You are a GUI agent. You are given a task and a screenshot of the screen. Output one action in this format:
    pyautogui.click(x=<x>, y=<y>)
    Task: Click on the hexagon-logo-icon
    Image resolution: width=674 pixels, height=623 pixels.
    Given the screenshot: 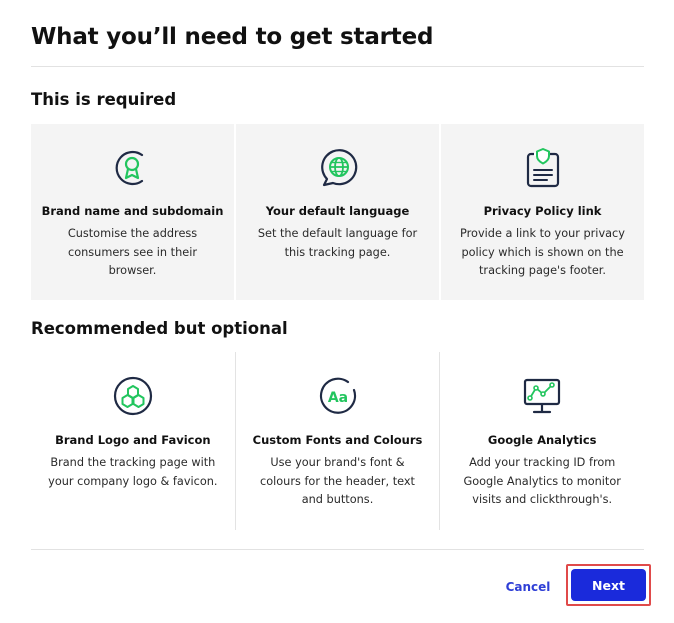 What is the action you would take?
    pyautogui.click(x=133, y=396)
    